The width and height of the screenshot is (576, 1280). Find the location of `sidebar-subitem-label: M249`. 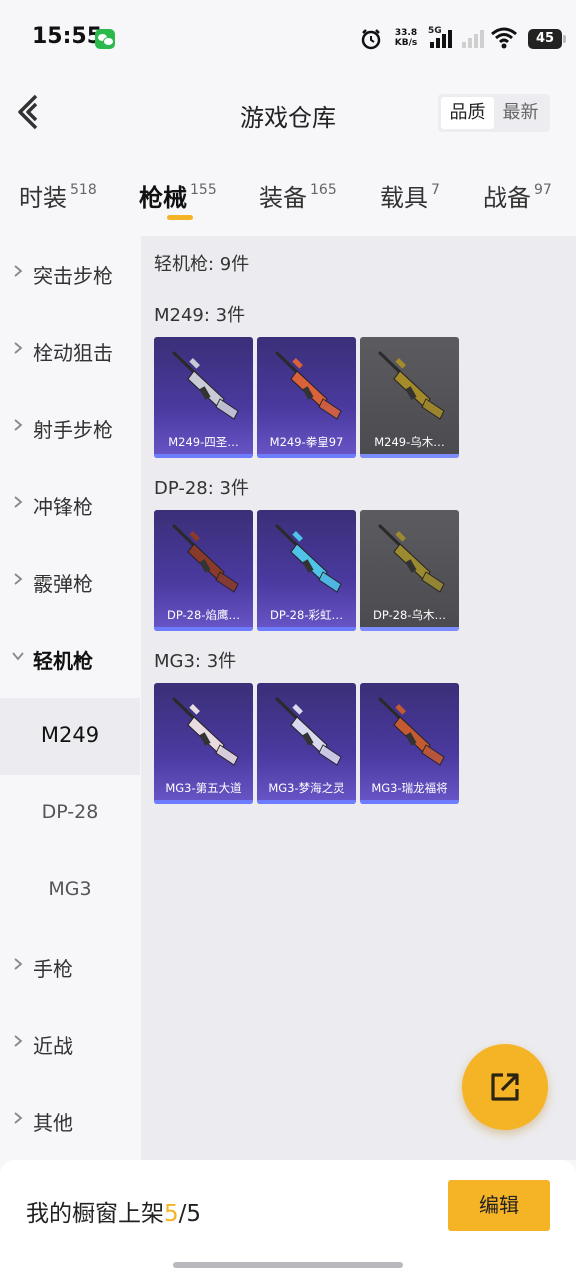

sidebar-subitem-label: M249 is located at coordinates (70, 735).